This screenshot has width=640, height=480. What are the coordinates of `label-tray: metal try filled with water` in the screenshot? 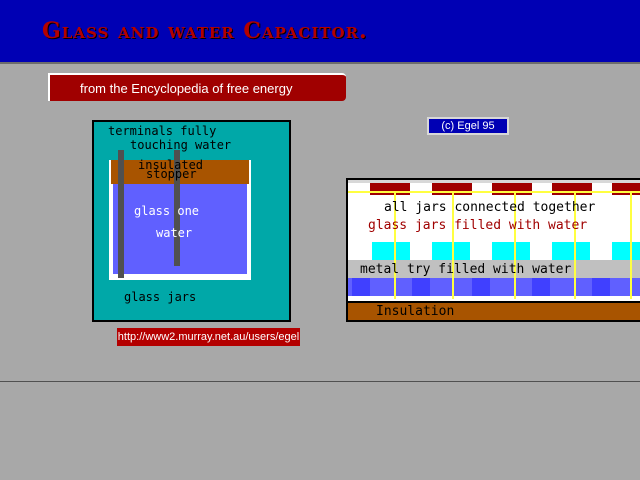 It's located at (466, 269).